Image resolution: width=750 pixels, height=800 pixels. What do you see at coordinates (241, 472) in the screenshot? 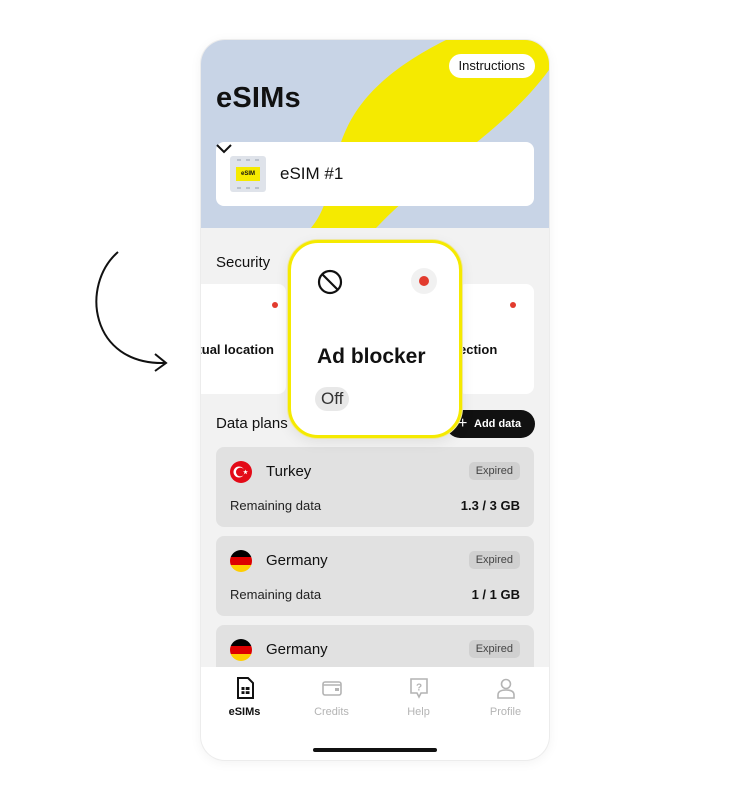
I see `turkey-flag-icon` at bounding box center [241, 472].